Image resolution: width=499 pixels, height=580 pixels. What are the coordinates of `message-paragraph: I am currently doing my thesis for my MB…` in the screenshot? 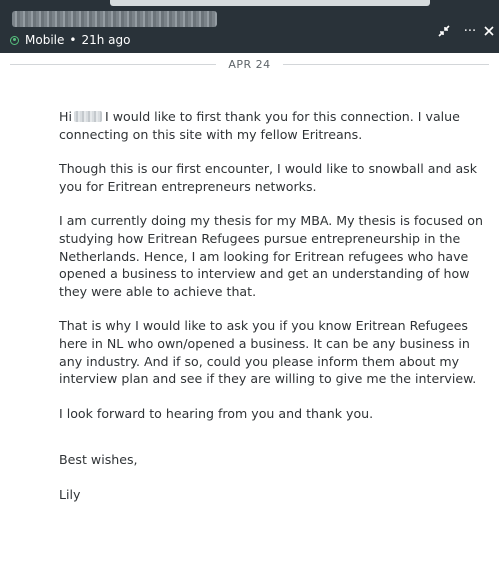 It's located at (271, 256).